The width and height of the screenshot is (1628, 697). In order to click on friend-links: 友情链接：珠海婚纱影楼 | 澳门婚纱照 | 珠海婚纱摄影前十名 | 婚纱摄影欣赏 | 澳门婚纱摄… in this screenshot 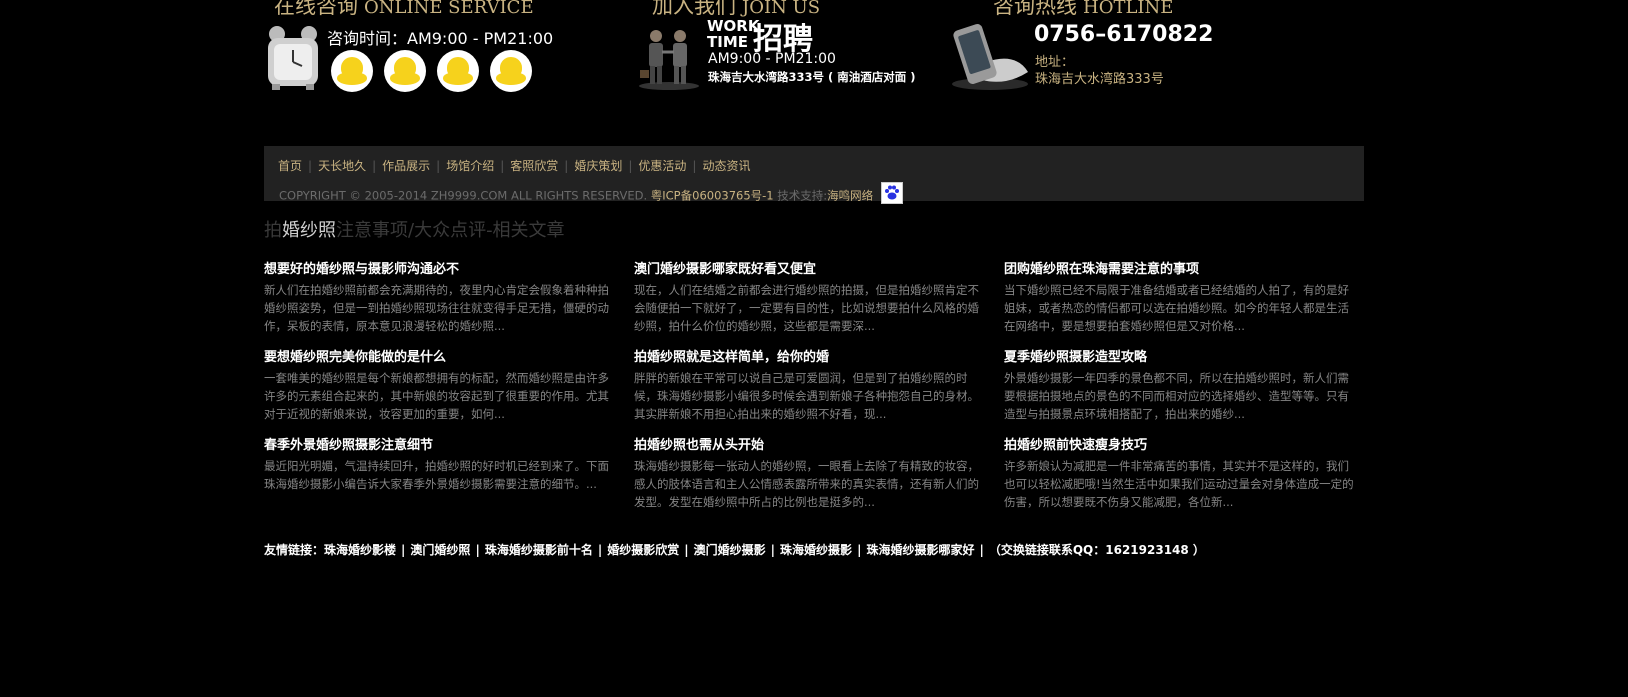, I will do `click(734, 550)`.